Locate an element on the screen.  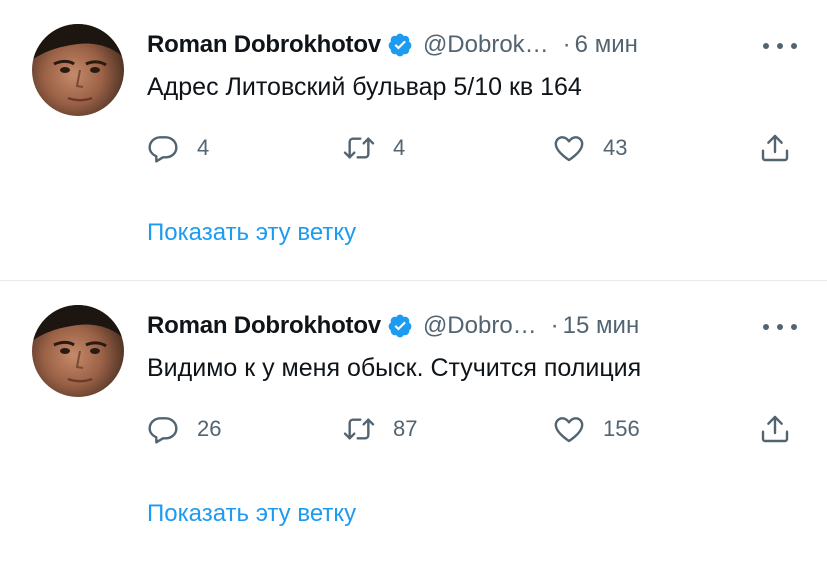
tweet-actions: 26 87 156 is located at coordinates (472, 429).